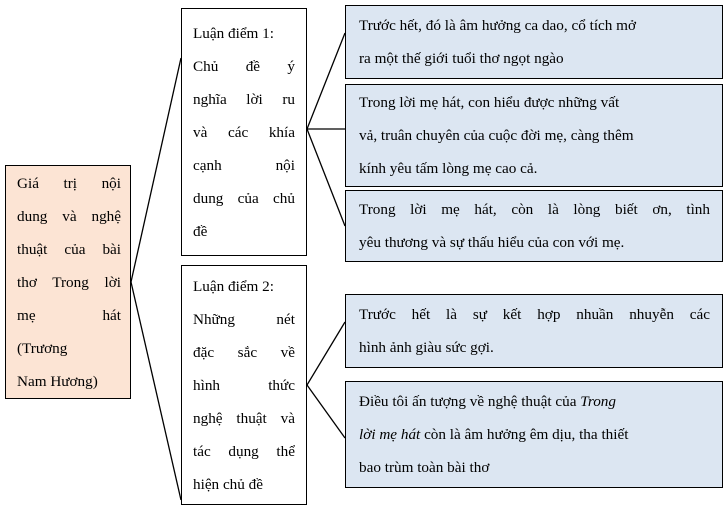 The image size is (724, 513). Describe the element at coordinates (424, 467) in the screenshot. I see `evidence-5-line-3: bao trùm toàn bài thơ` at that location.